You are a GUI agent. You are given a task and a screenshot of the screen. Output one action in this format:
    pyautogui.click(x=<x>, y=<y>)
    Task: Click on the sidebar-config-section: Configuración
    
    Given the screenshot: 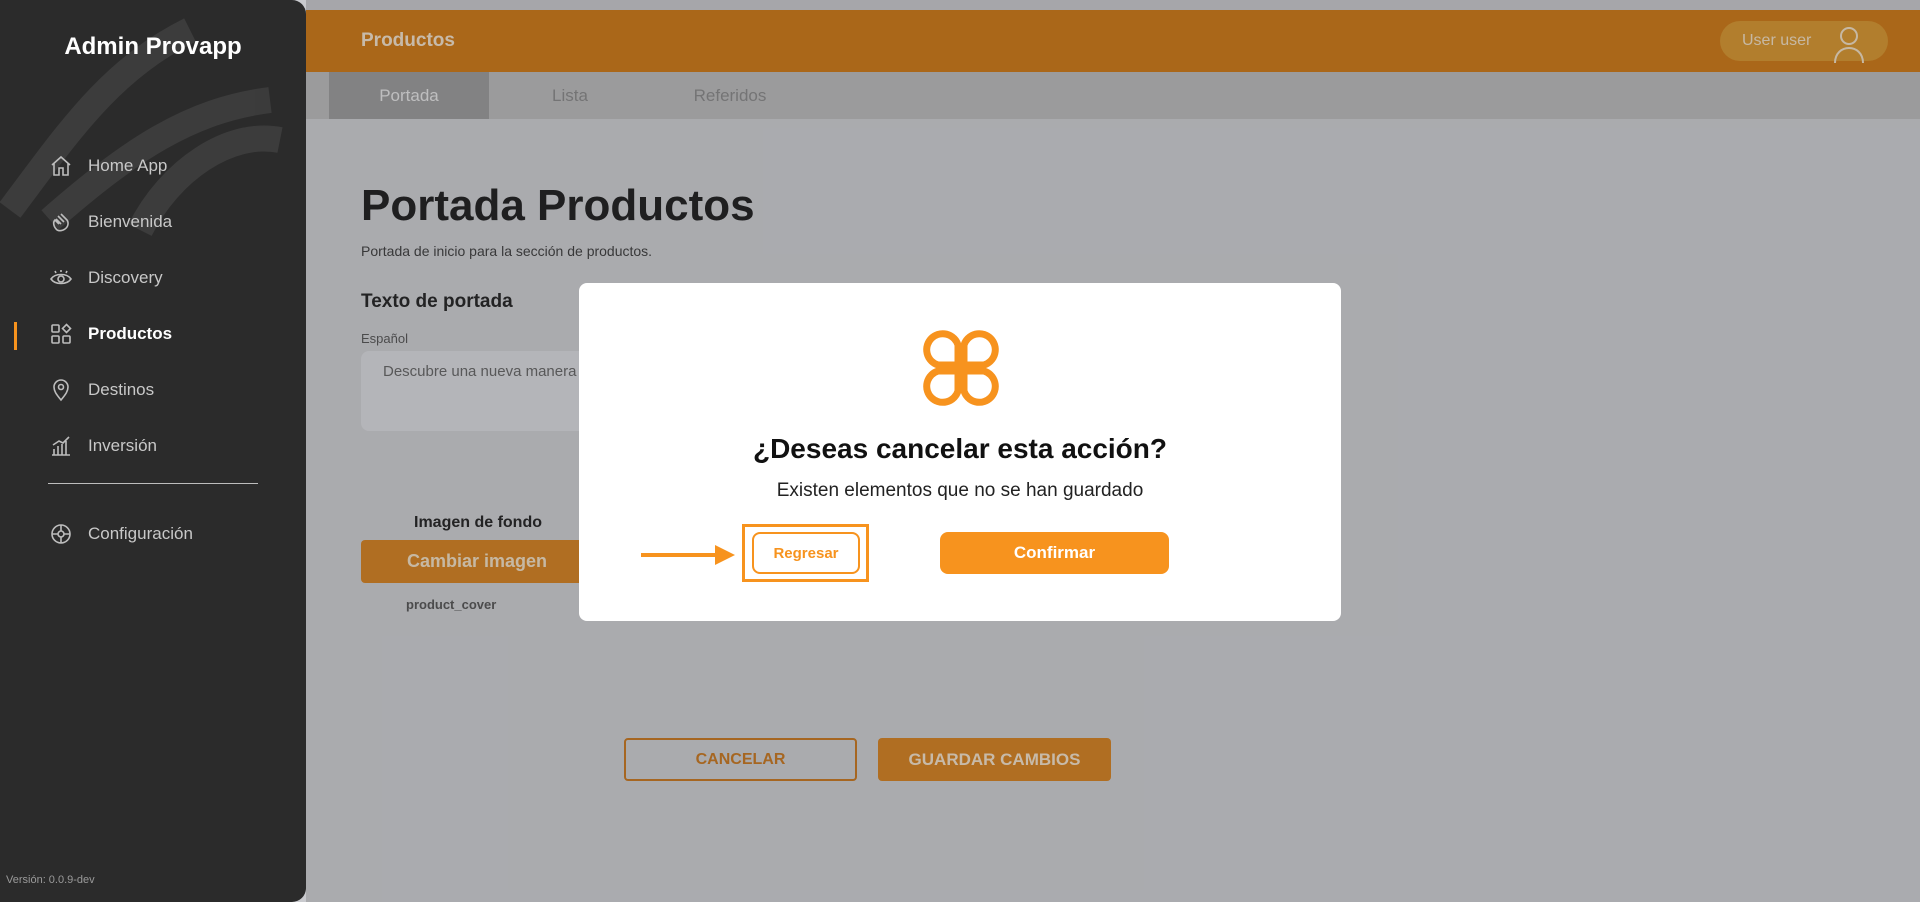 What is the action you would take?
    pyautogui.click(x=153, y=534)
    